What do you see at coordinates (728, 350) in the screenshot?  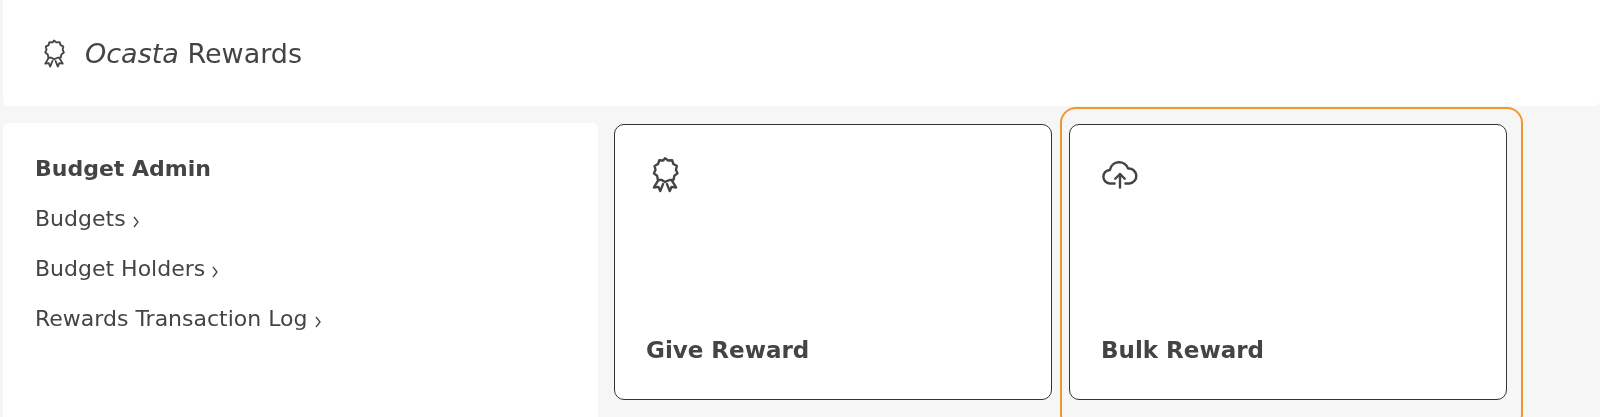 I see `card-label: Give Reward` at bounding box center [728, 350].